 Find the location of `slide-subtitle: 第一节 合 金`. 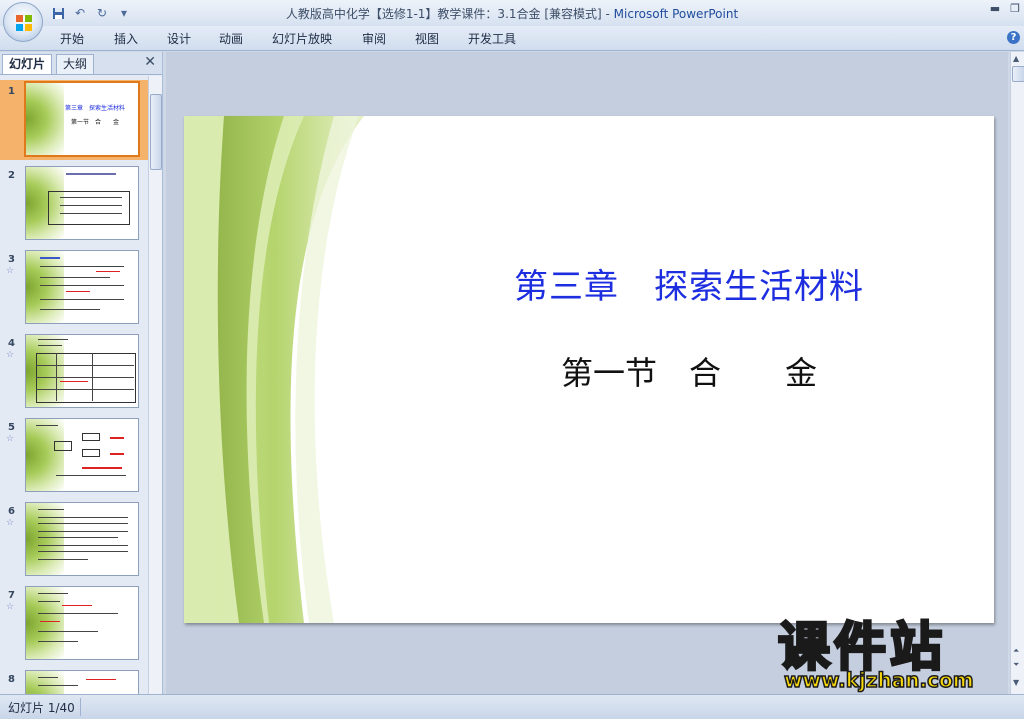

slide-subtitle: 第一节 合 金 is located at coordinates (689, 371).